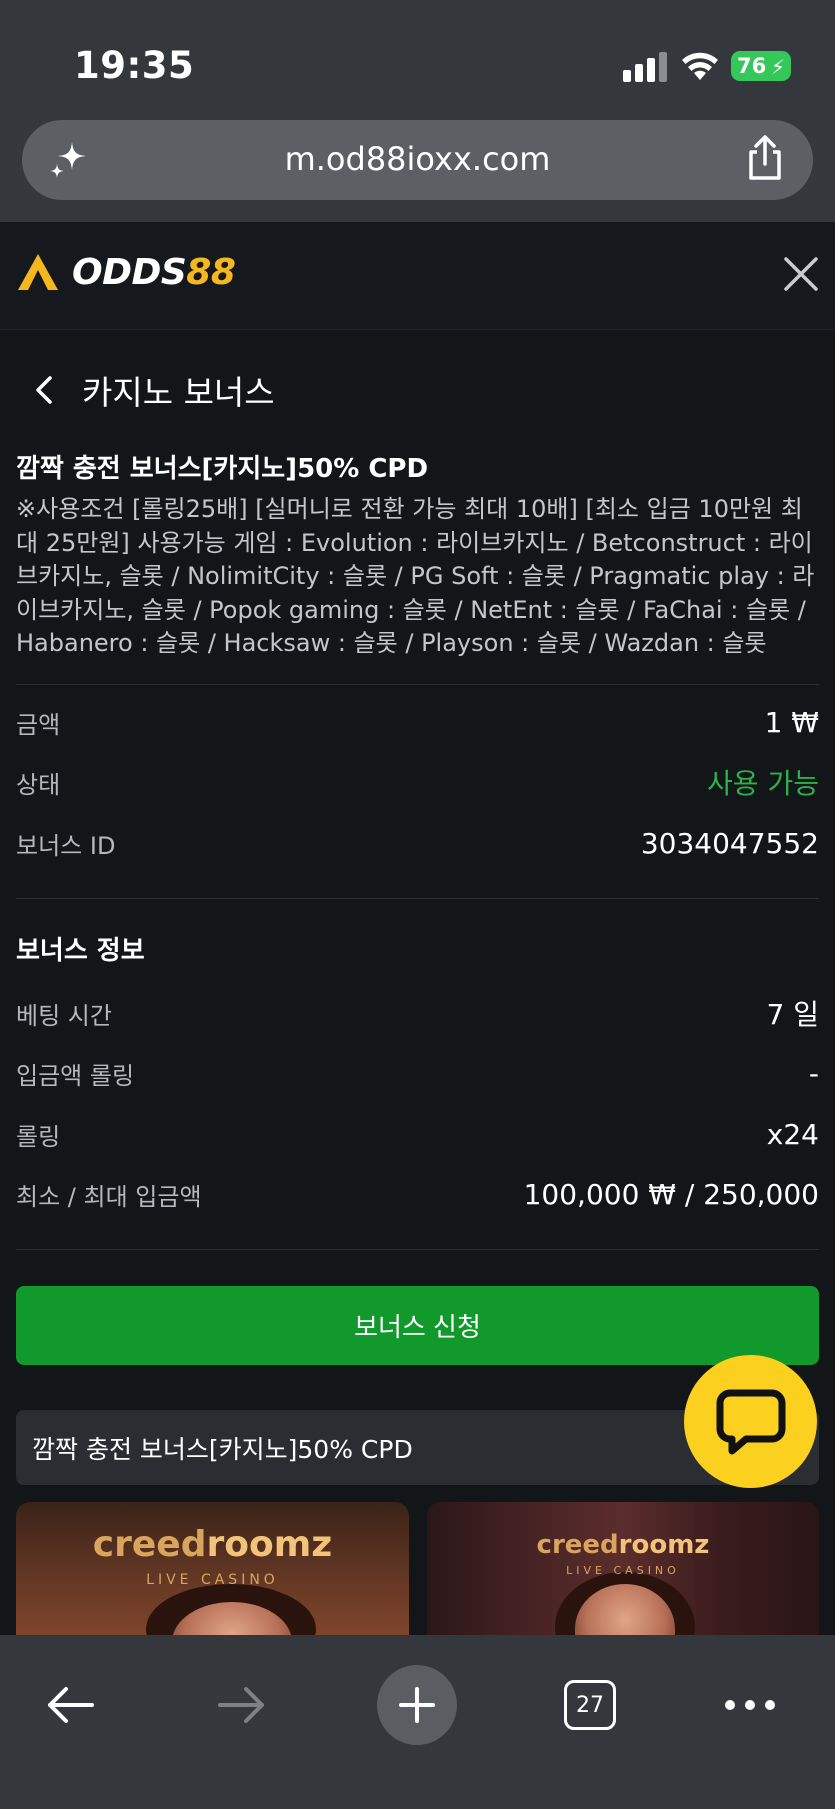  What do you see at coordinates (763, 783) in the screenshot?
I see `status-badge: 사용 가능` at bounding box center [763, 783].